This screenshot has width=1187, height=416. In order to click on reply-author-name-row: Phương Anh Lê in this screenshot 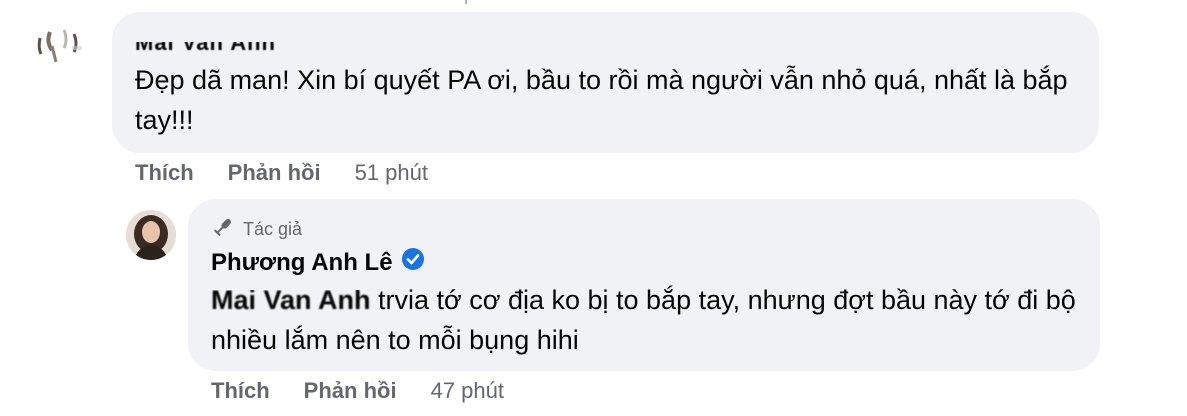, I will do `click(318, 262)`.